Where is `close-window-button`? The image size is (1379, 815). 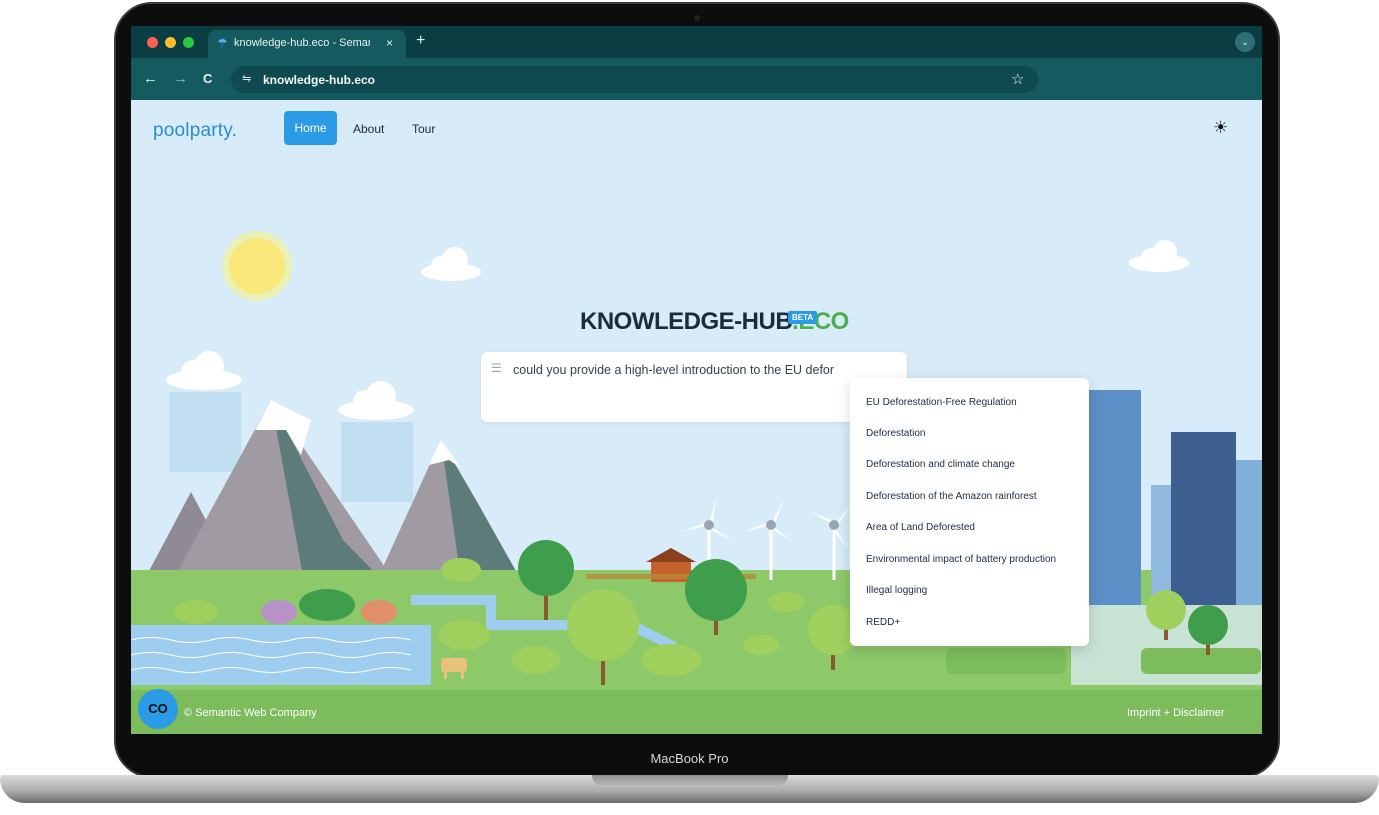
close-window-button is located at coordinates (152, 42).